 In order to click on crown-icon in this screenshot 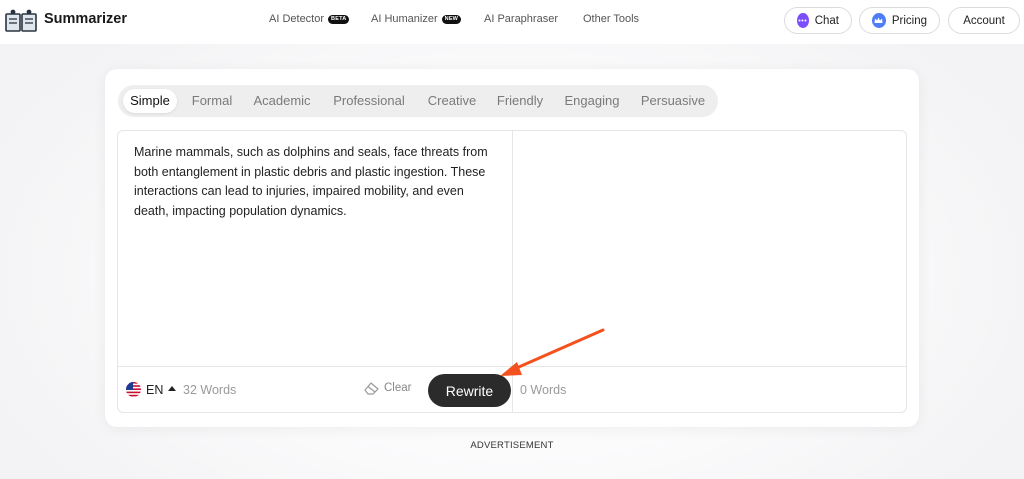, I will do `click(879, 20)`.